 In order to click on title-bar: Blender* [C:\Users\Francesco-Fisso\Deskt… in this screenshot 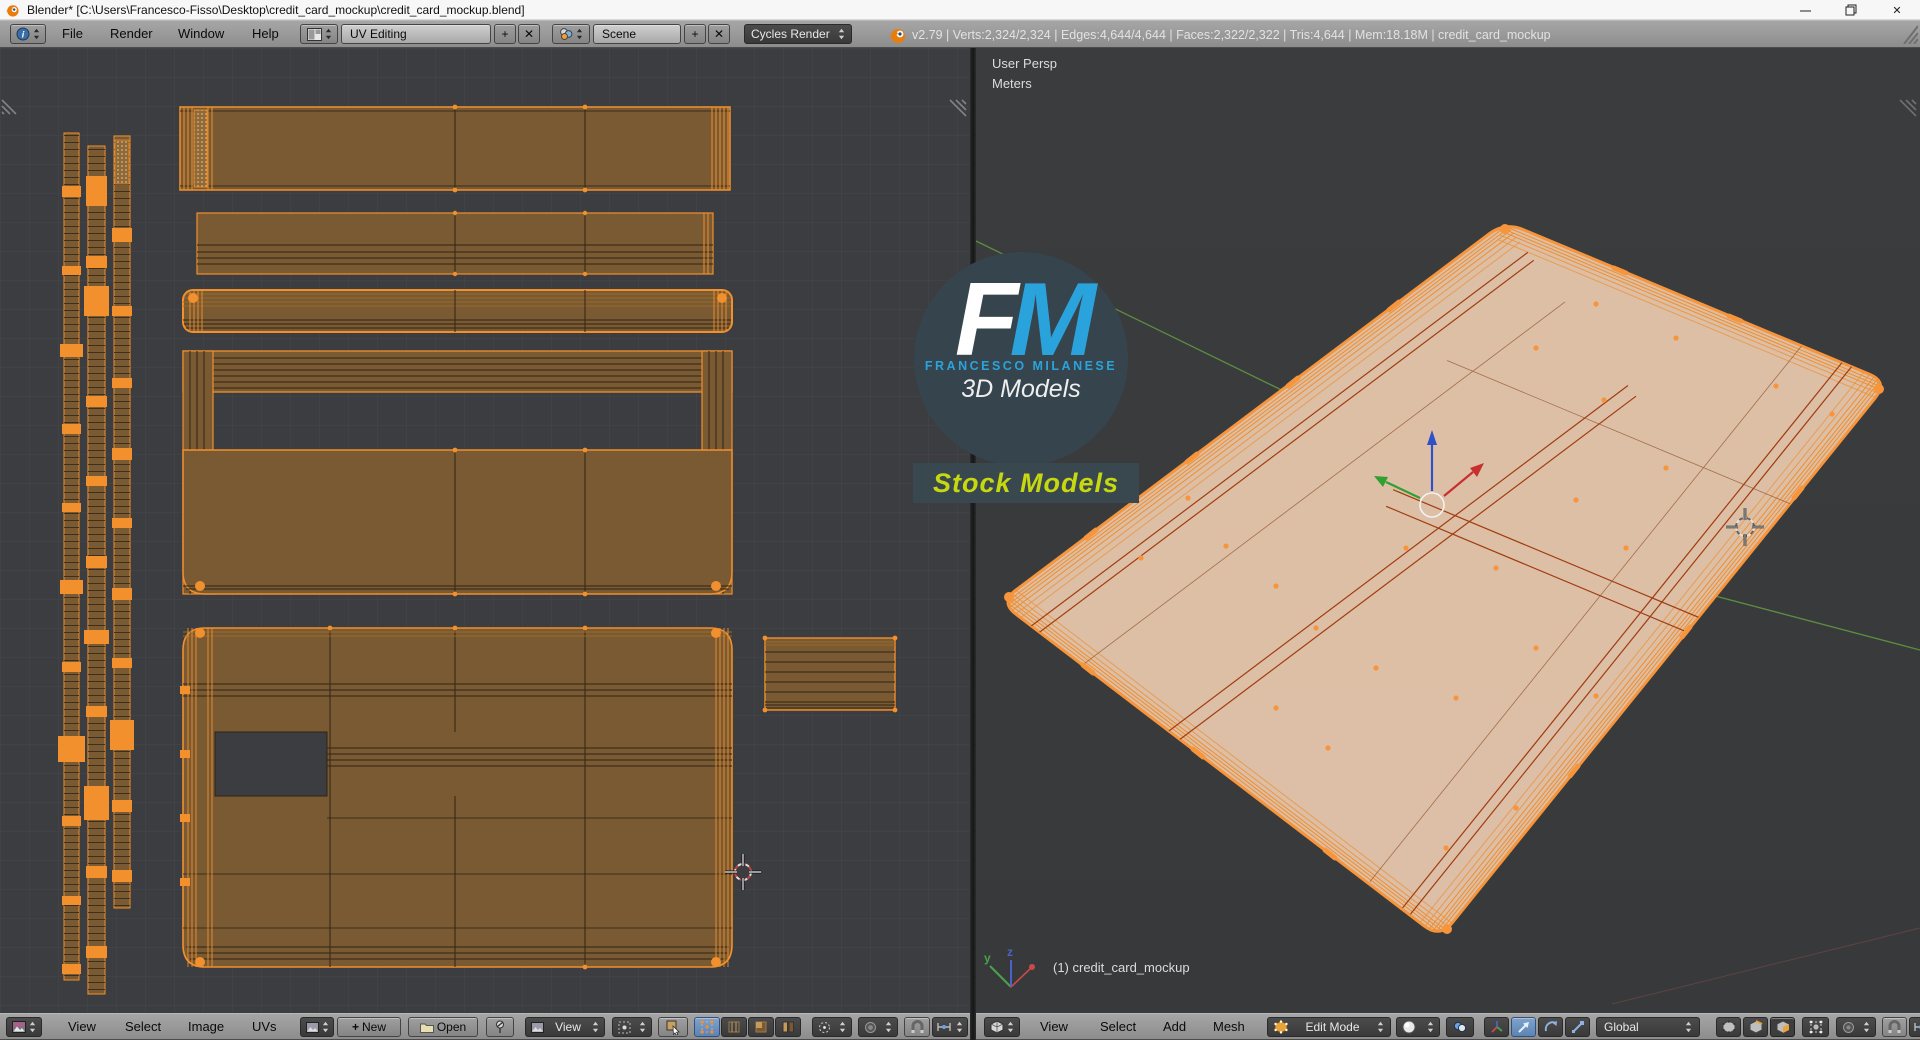, I will do `click(960, 10)`.